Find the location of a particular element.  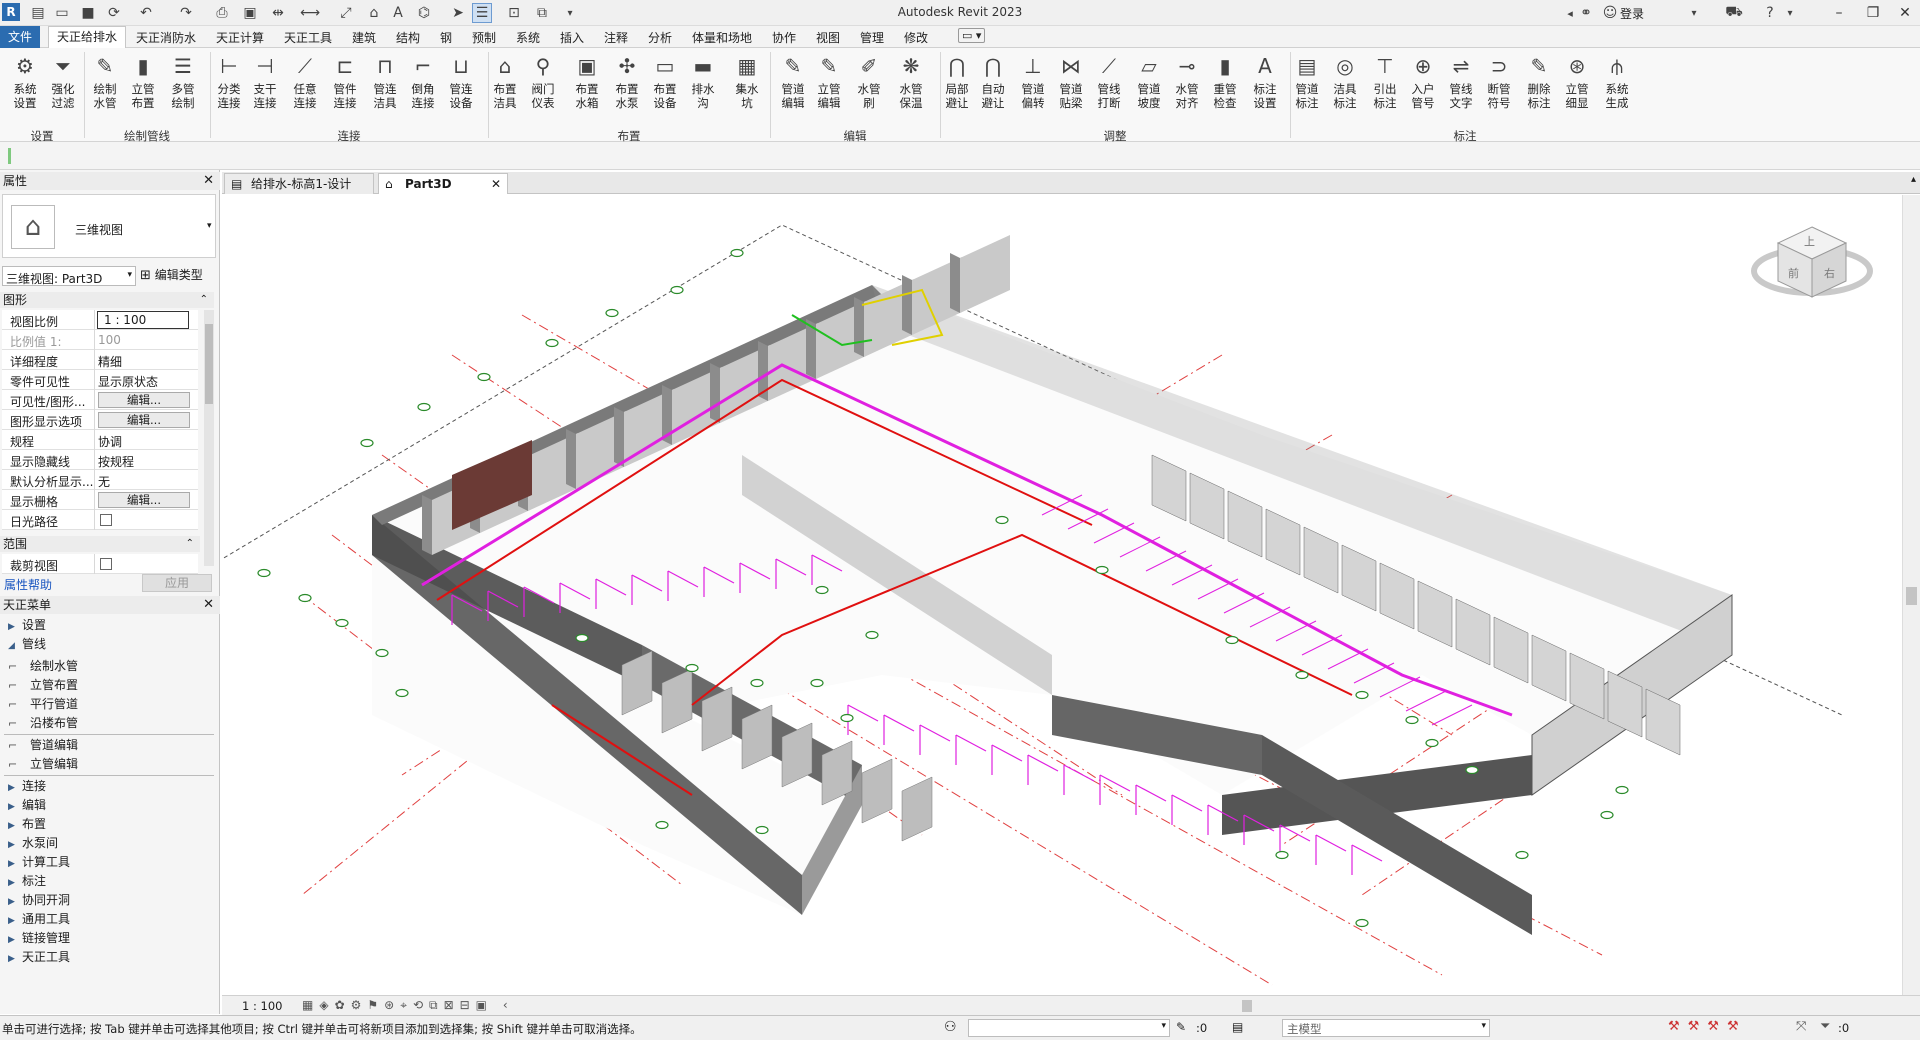

ribbon-button: ⋂ 自动 避让 is located at coordinates (993, 81).